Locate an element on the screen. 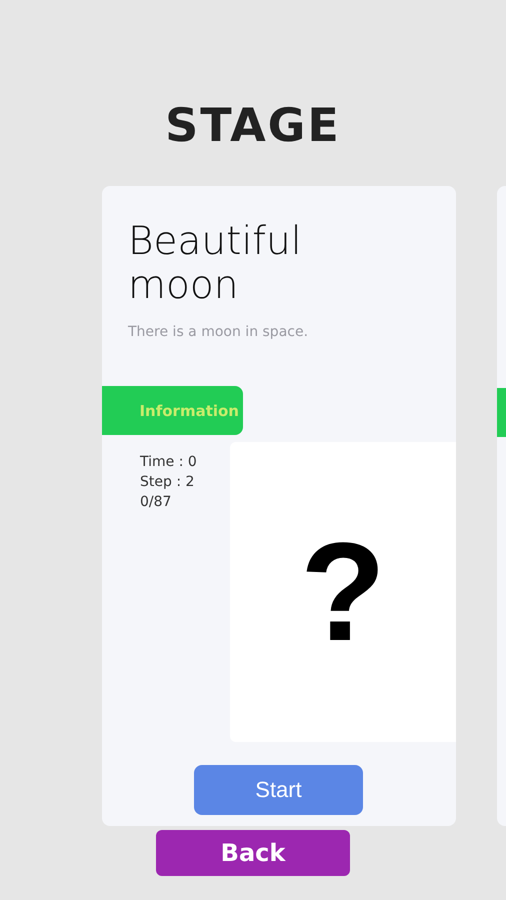 This screenshot has width=506, height=900. stat-text: Step : 2 is located at coordinates (168, 482).